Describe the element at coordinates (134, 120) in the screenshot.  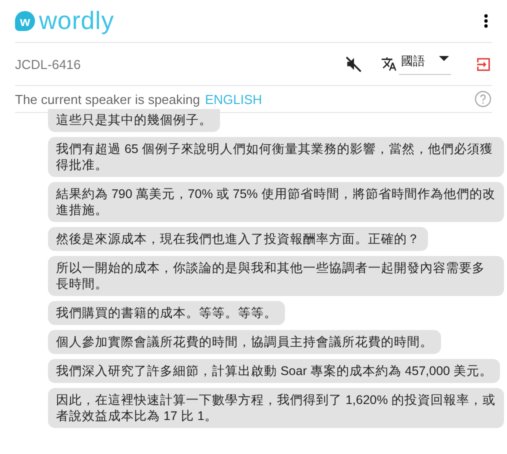
I see `caption-bubble: 這些只是其中的幾個例子。` at that location.